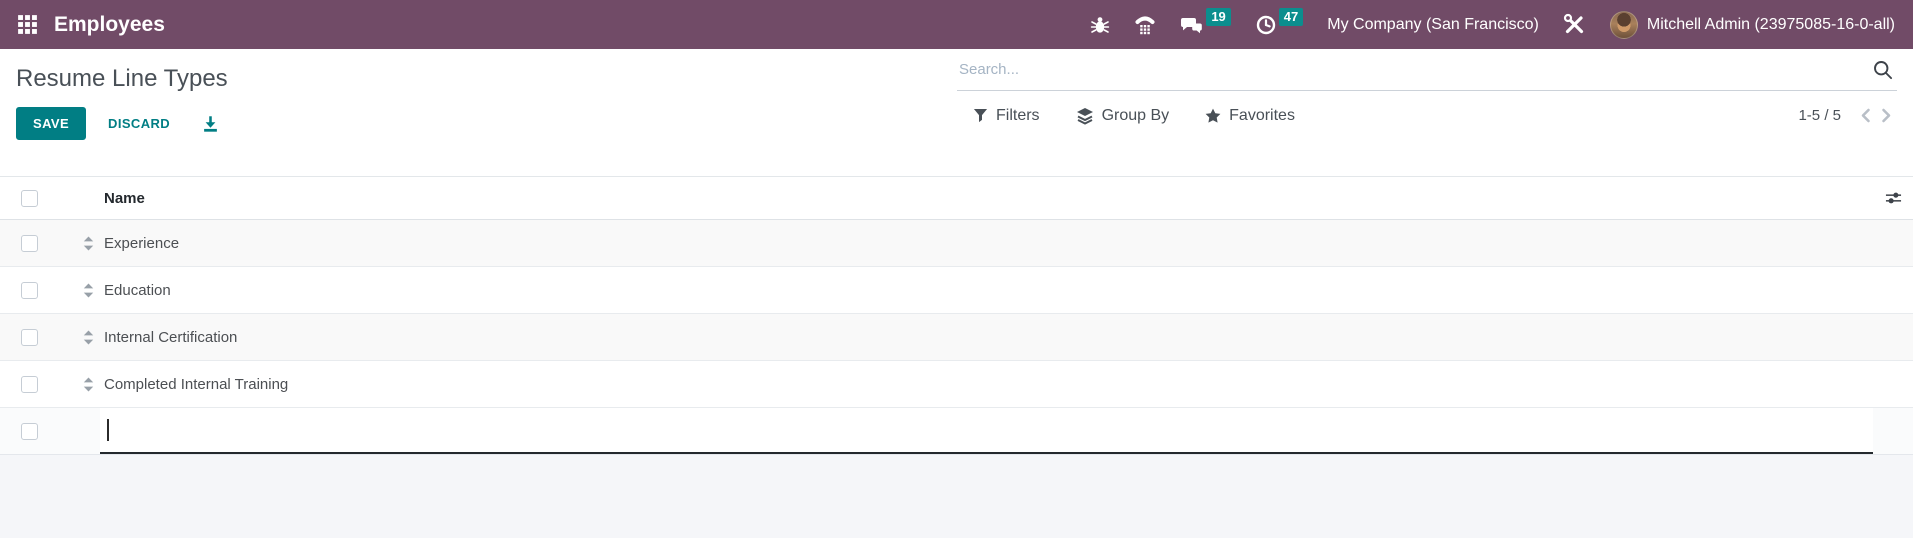  I want to click on column-options-icon, so click(1893, 198).